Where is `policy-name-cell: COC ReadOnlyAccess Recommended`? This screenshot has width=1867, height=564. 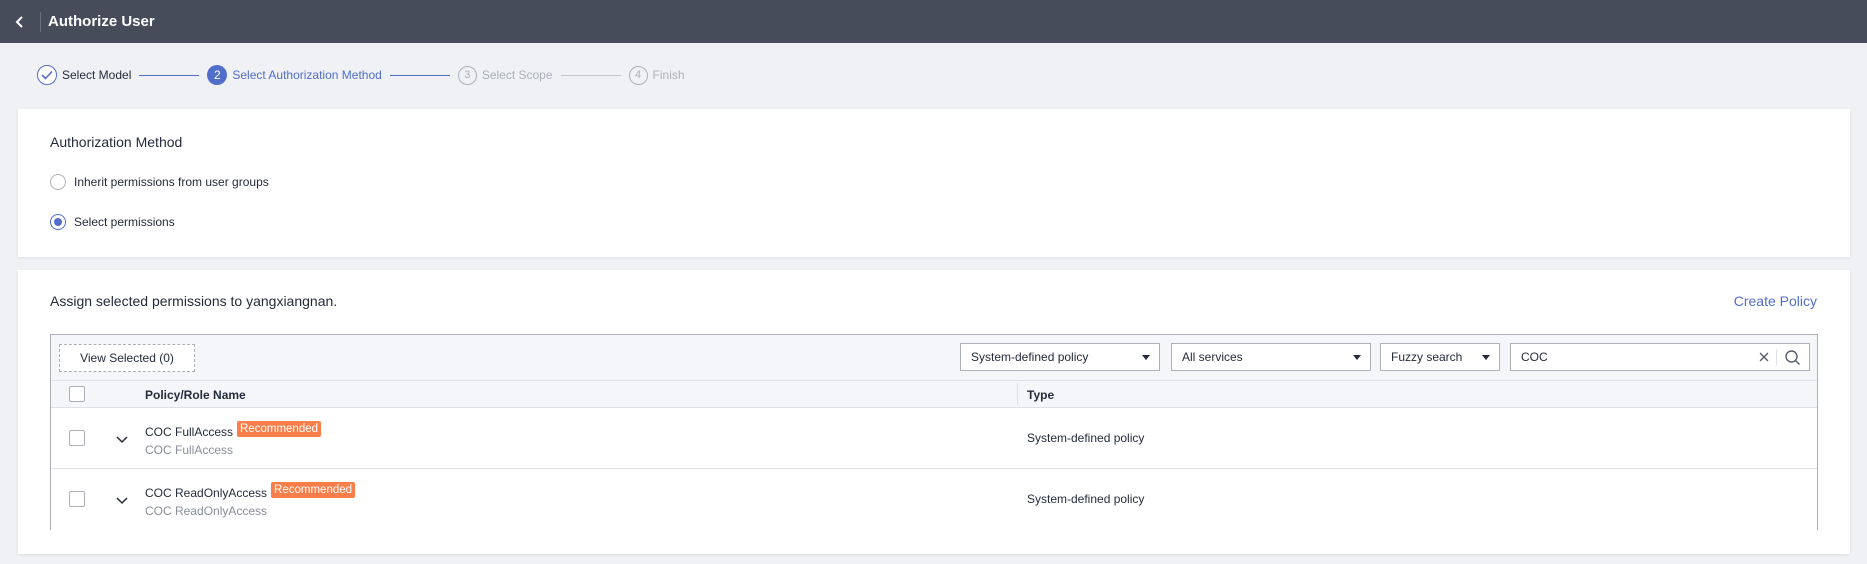 policy-name-cell: COC ReadOnlyAccess Recommended is located at coordinates (250, 491).